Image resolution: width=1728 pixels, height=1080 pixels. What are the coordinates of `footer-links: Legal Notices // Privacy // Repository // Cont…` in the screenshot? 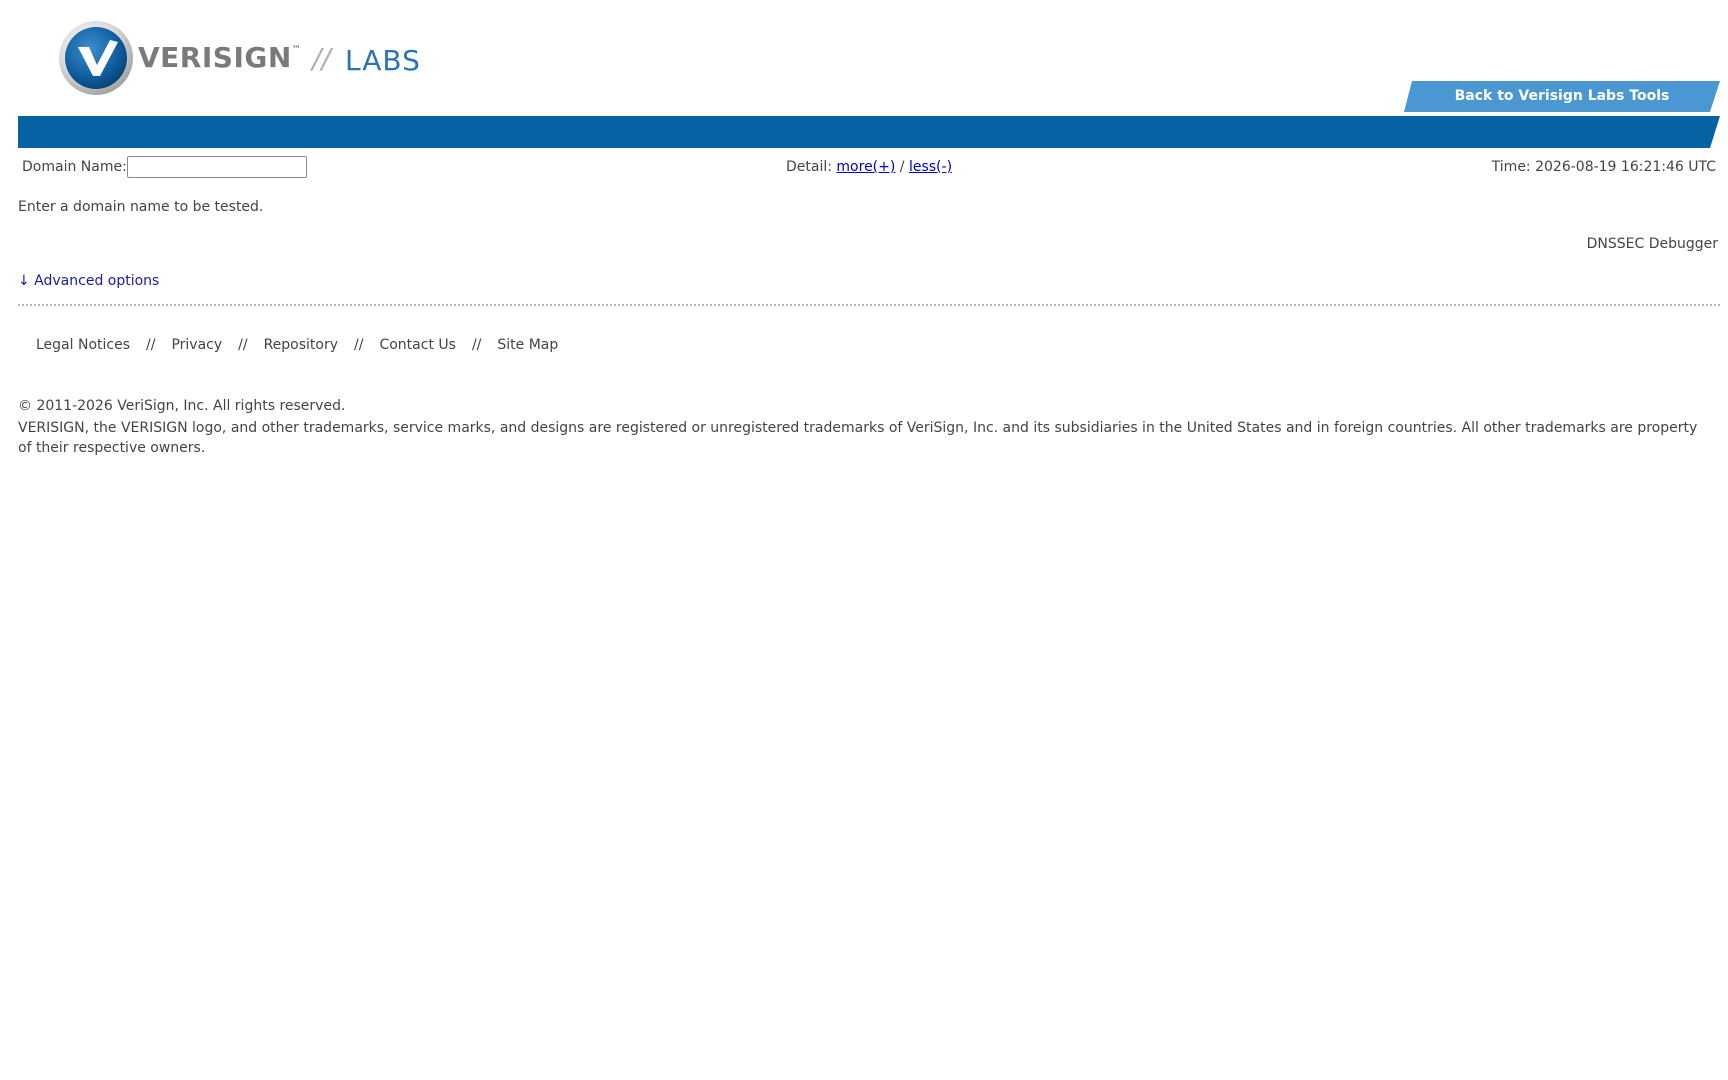 It's located at (297, 345).